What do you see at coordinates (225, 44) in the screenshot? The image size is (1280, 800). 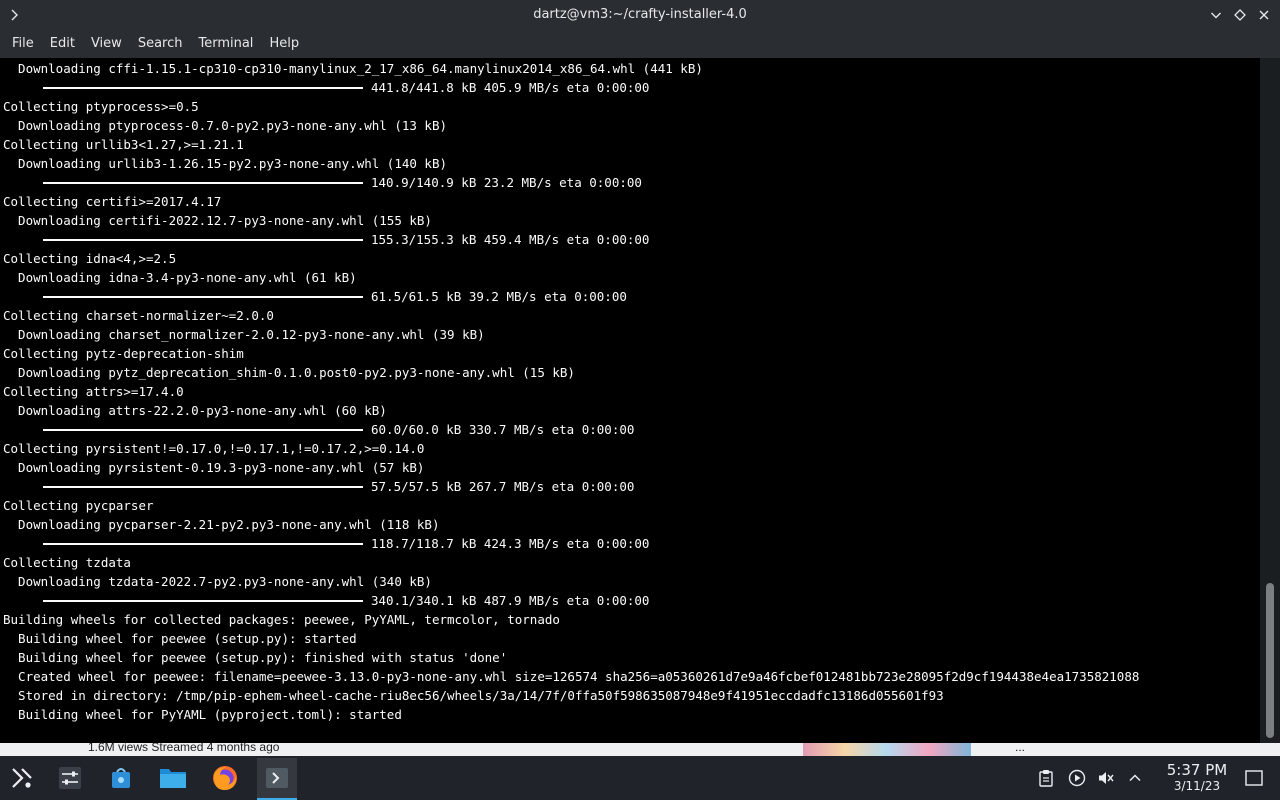 I see `menu-terminal: Terminal` at bounding box center [225, 44].